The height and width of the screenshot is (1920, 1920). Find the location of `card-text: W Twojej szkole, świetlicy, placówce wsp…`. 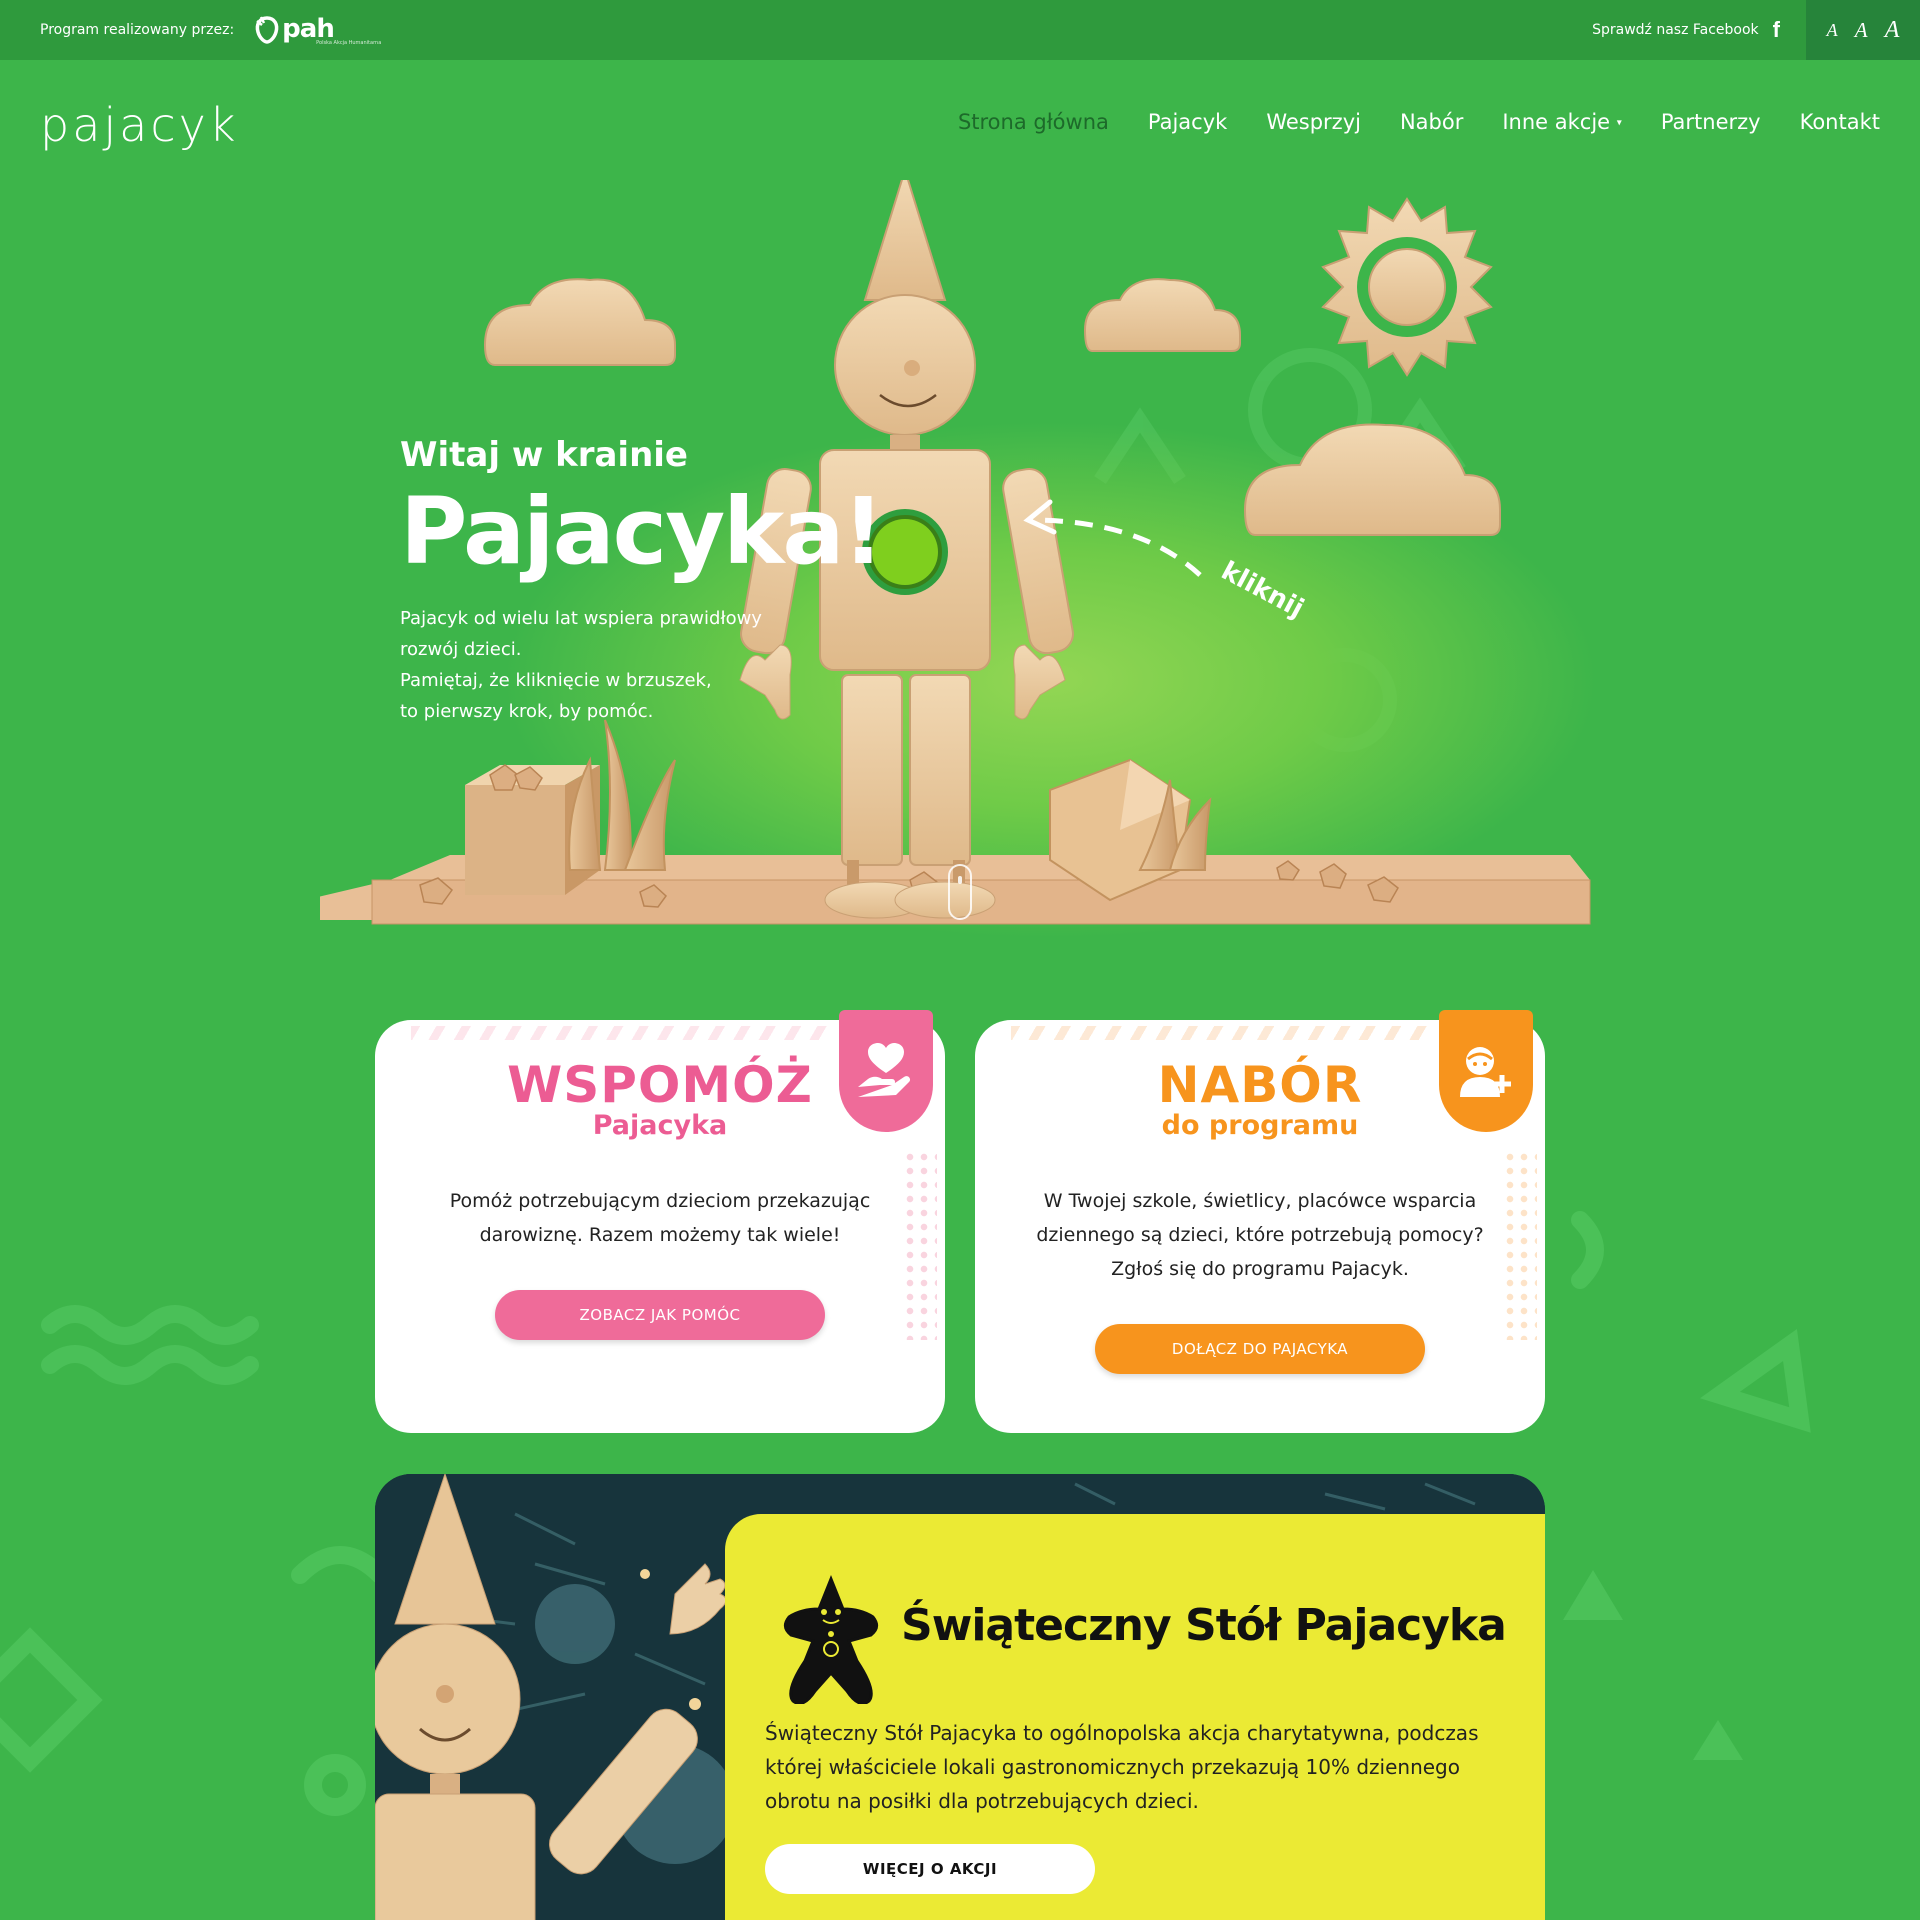

card-text: W Twojej szkole, świetlicy, placówce wsp… is located at coordinates (1260, 1235).